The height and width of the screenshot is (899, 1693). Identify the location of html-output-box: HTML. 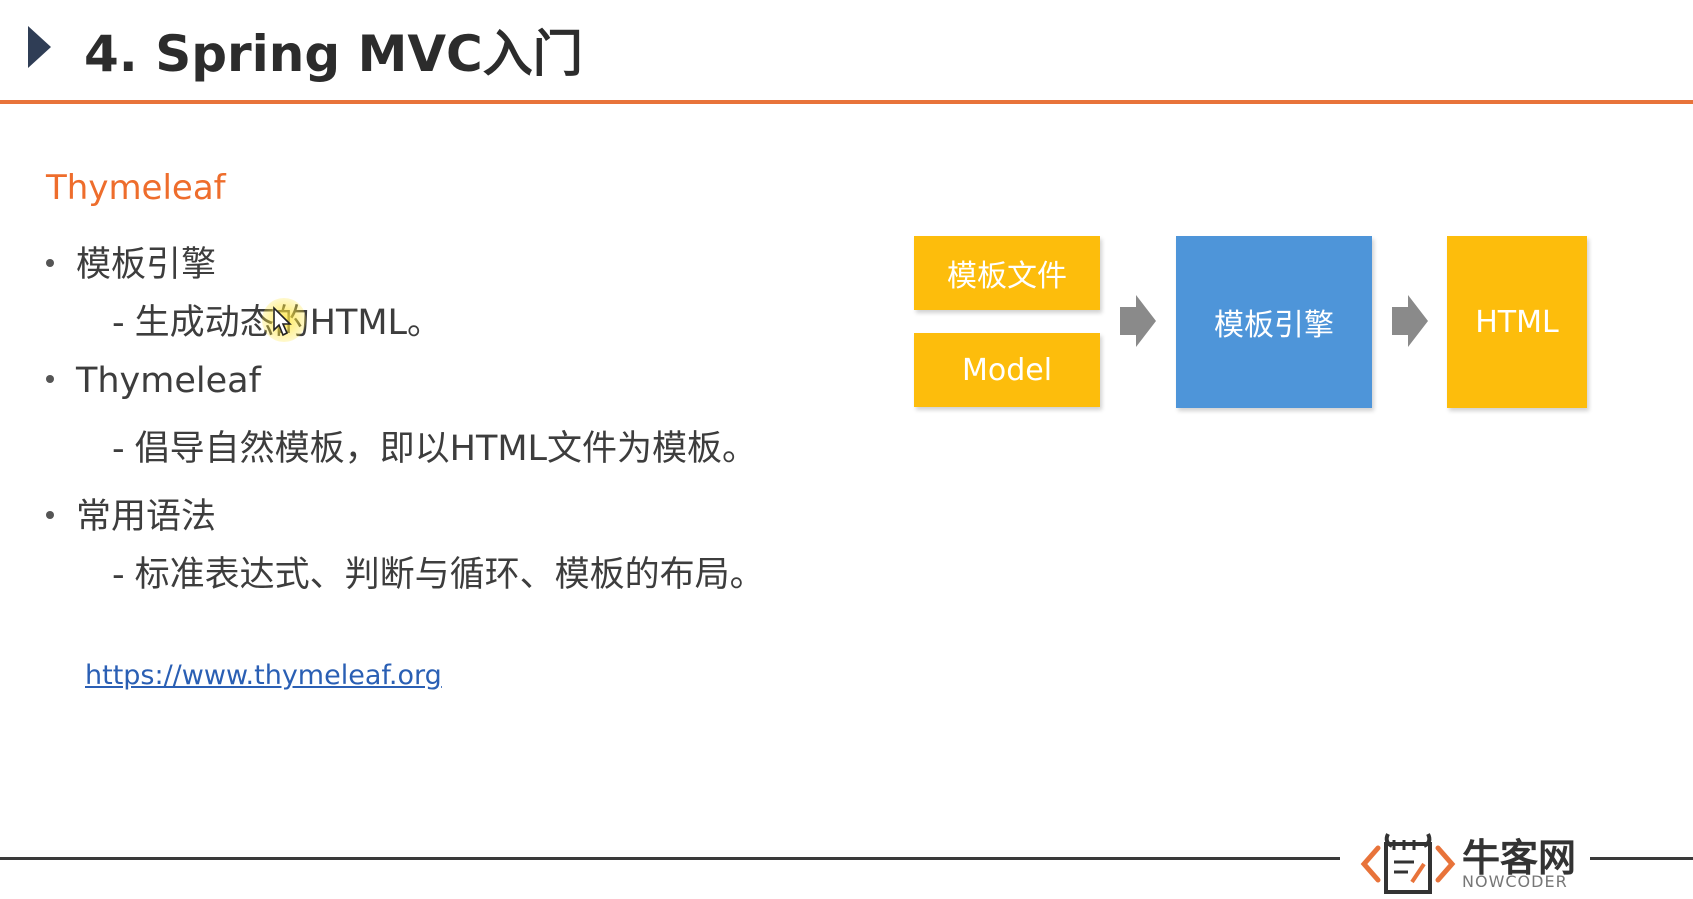
(1517, 322).